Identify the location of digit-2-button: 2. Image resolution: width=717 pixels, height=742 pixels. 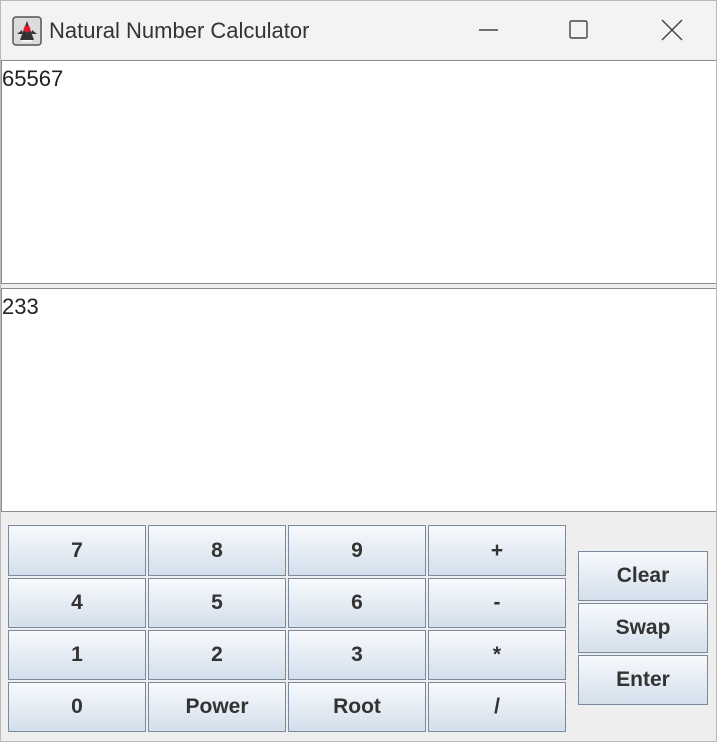
(217, 655).